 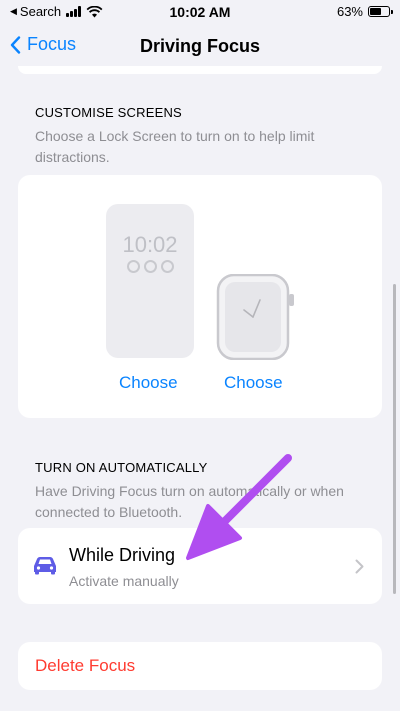 What do you see at coordinates (148, 383) in the screenshot?
I see `choose-lock-screen-button: Choose` at bounding box center [148, 383].